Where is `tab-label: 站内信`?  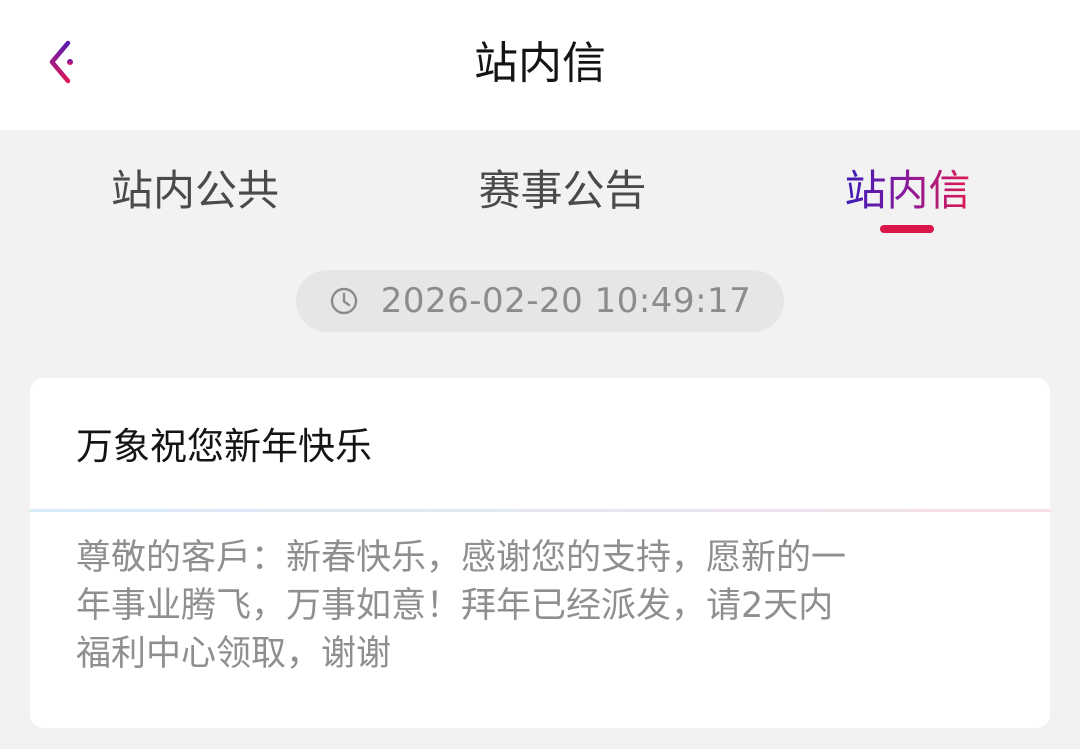 tab-label: 站内信 is located at coordinates (907, 190).